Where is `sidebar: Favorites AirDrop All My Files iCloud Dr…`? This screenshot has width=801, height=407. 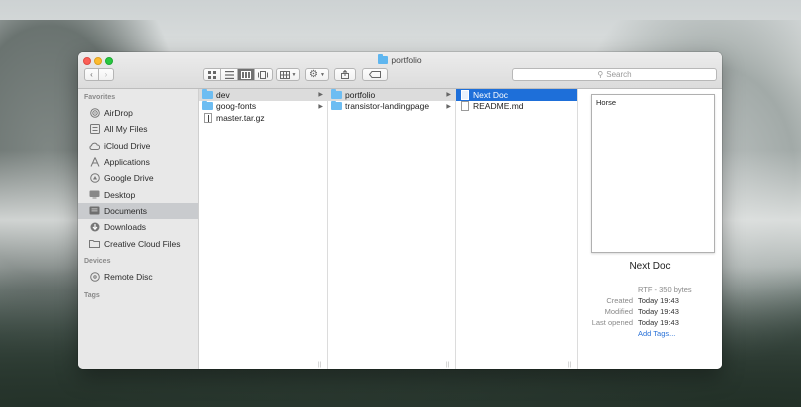
sidebar: Favorites AirDrop All My Files iCloud Dr… is located at coordinates (138, 229).